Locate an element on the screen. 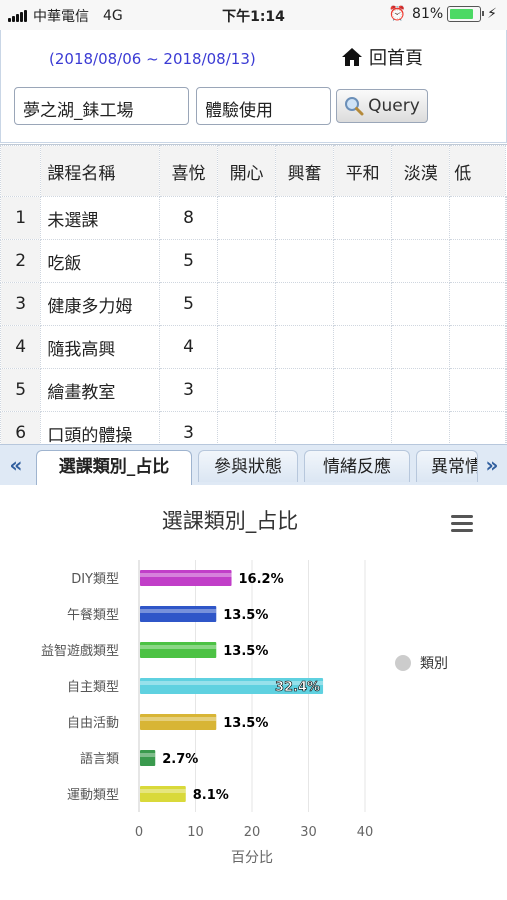 The height and width of the screenshot is (900, 507). tab-category-ratio: 選課類別_占比 is located at coordinates (114, 468).